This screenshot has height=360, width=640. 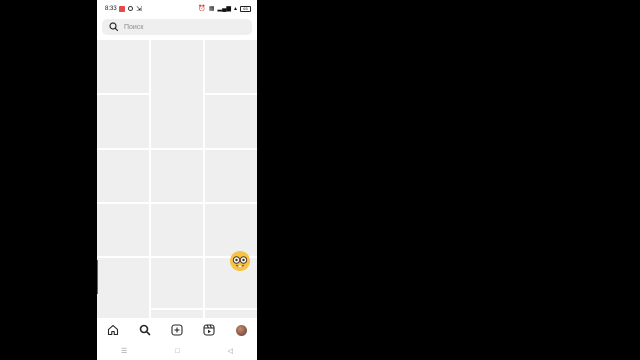 I want to click on nav-explore, so click(x=145, y=330).